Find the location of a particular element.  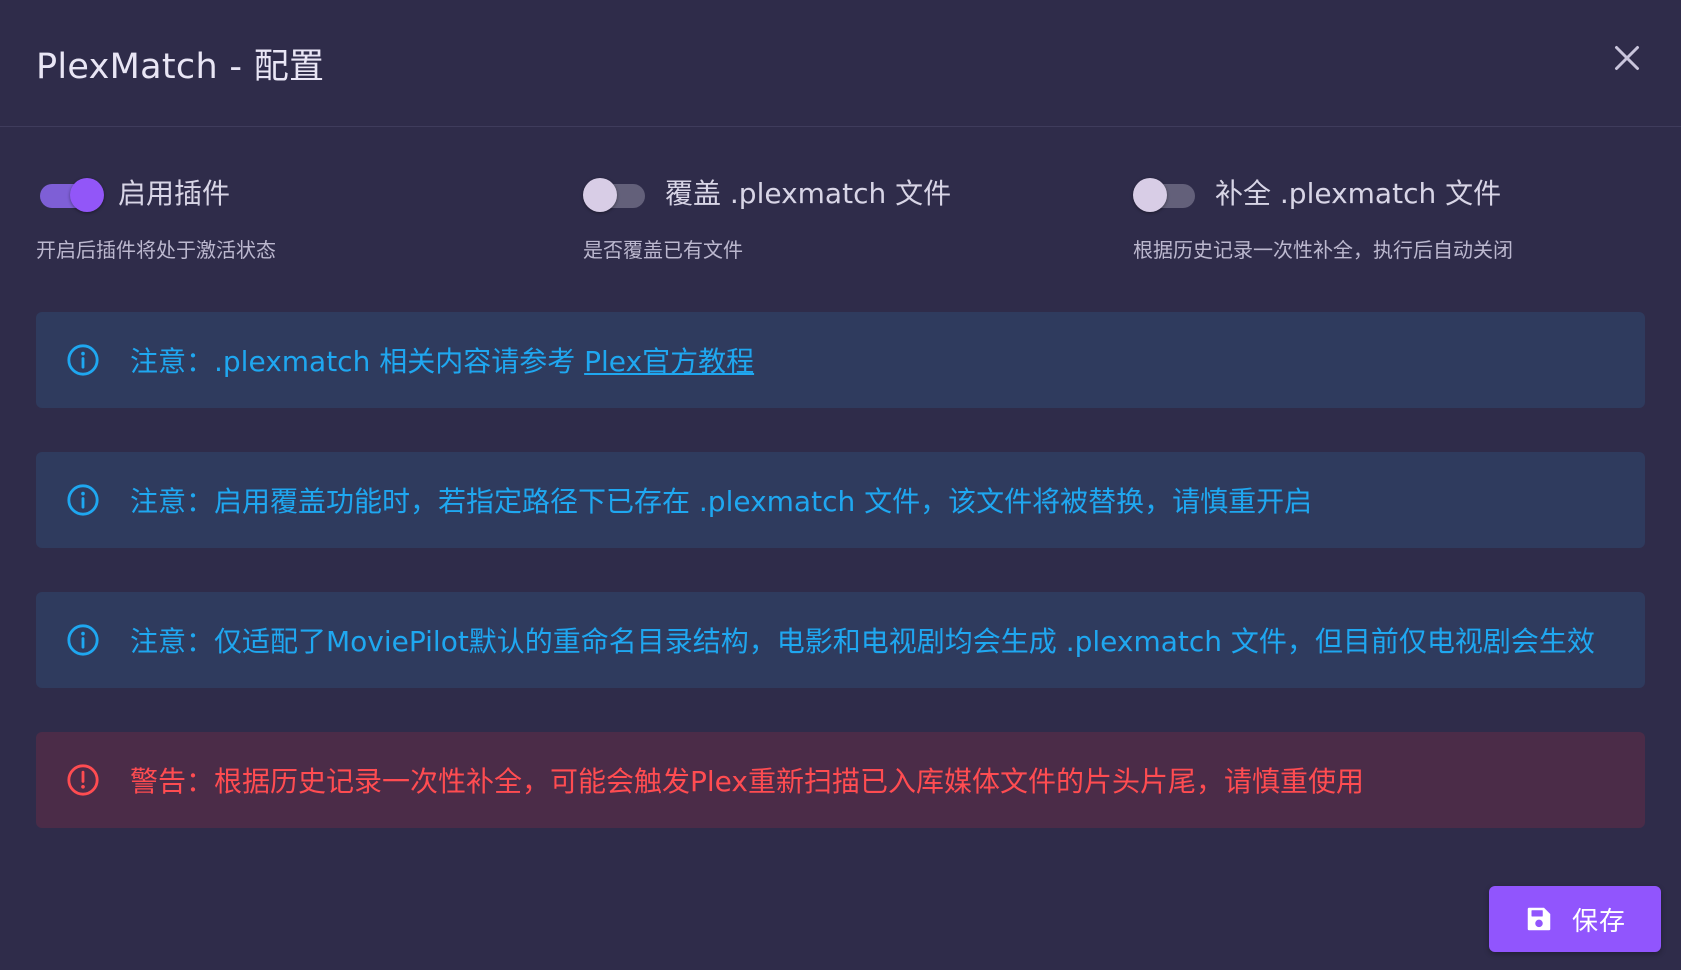

save-button: 保存 is located at coordinates (1575, 919).